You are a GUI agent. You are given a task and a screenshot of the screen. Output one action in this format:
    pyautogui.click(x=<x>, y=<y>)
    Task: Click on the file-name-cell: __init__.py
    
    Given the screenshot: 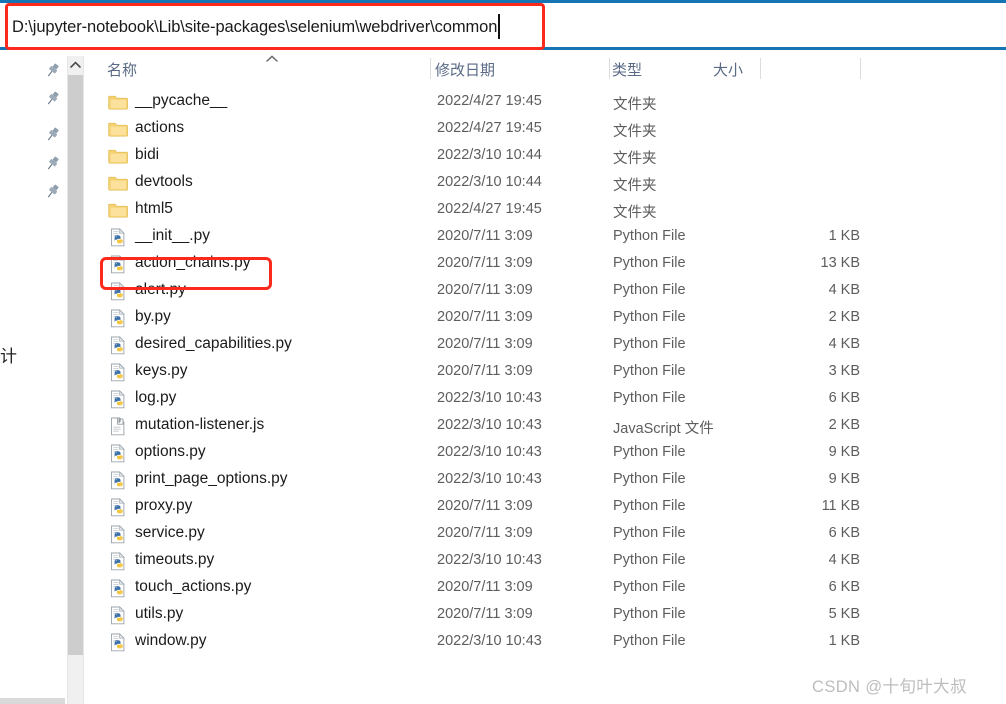 What is the action you would take?
    pyautogui.click(x=172, y=235)
    